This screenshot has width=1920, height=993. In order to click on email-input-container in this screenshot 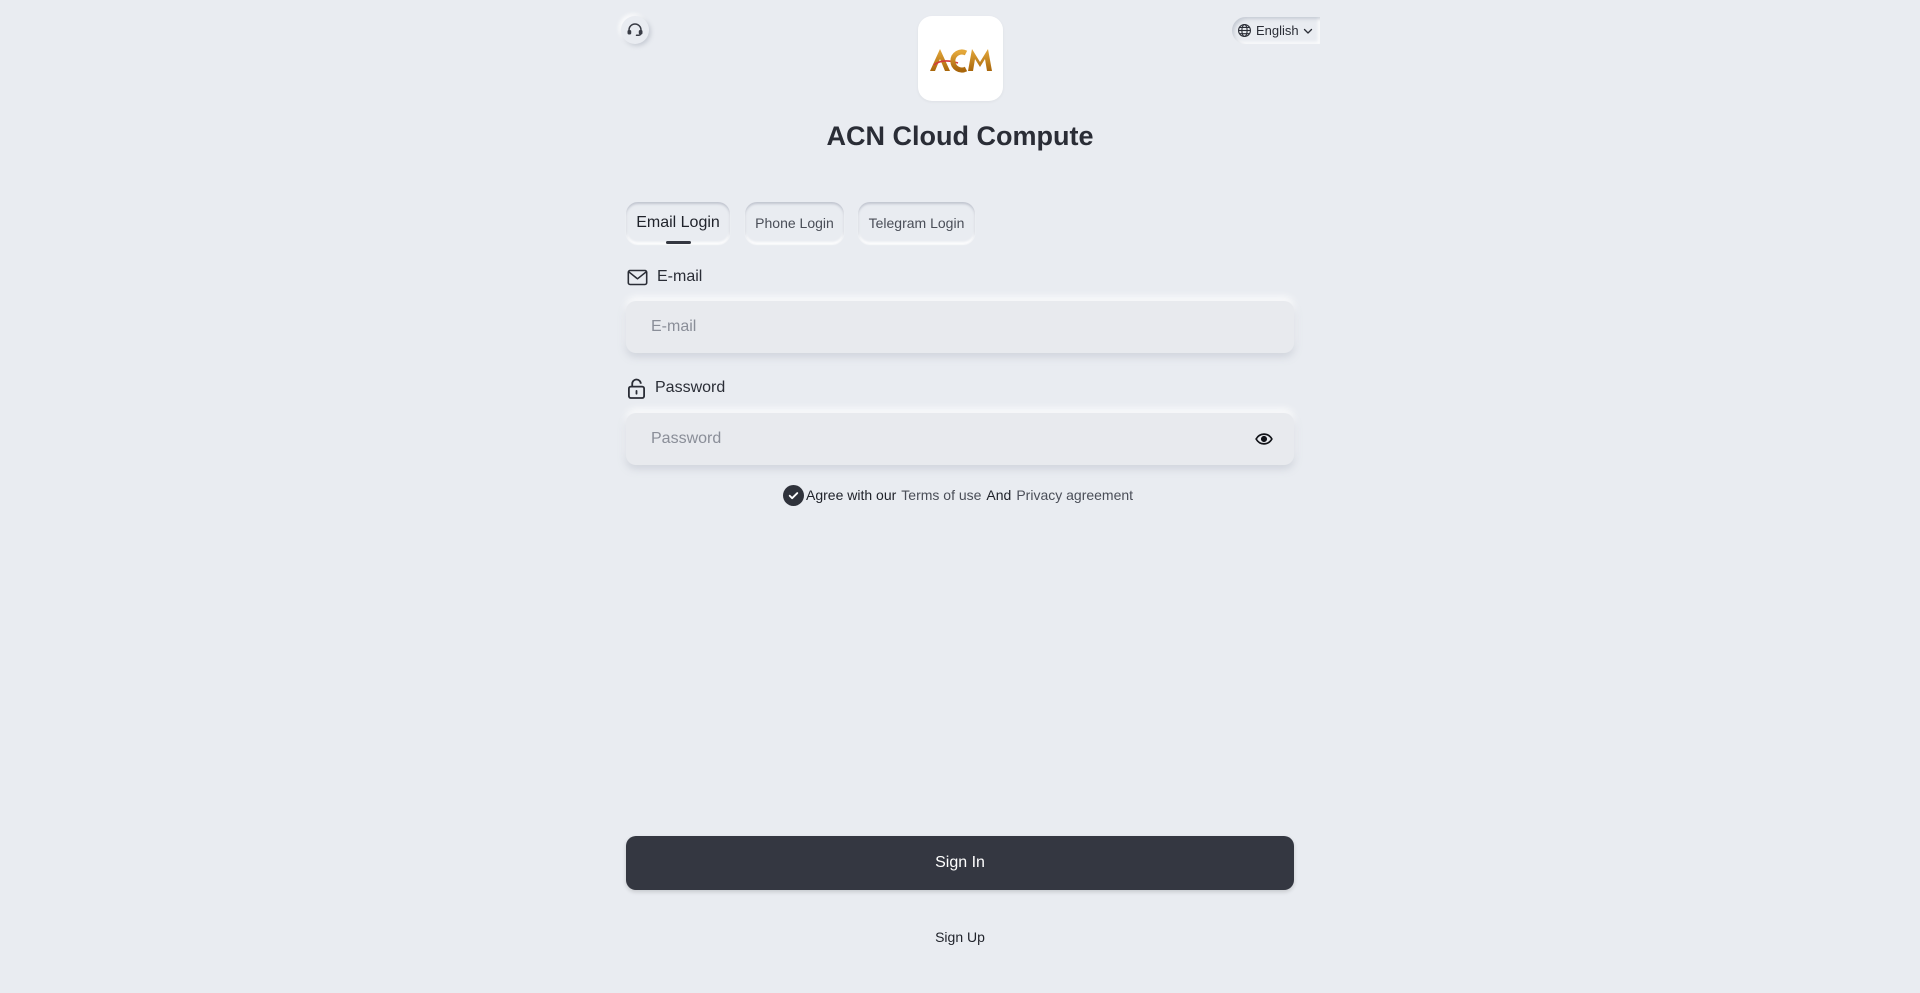, I will do `click(960, 327)`.